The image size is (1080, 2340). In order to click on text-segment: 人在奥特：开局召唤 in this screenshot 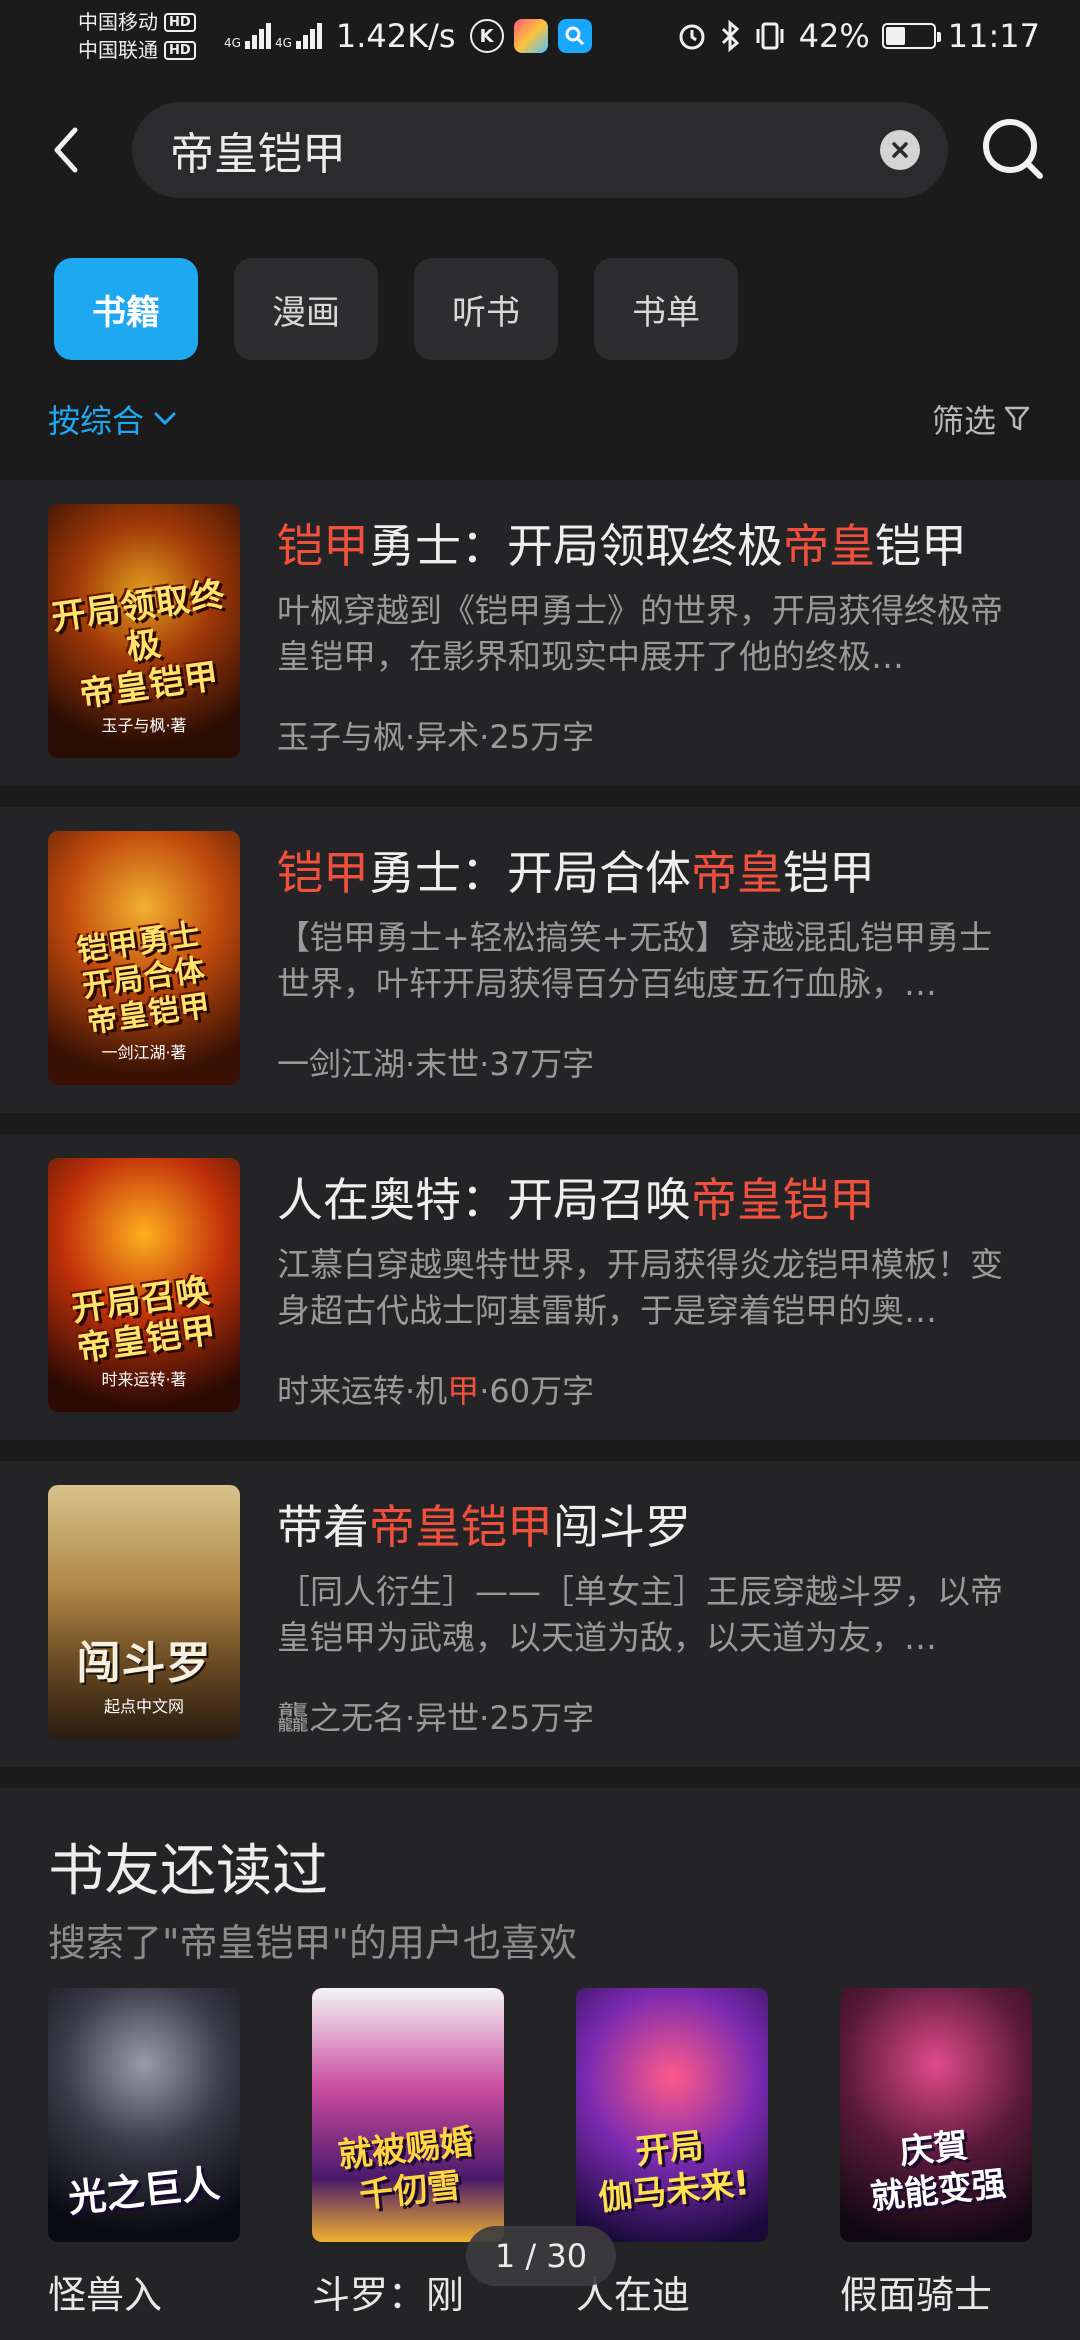, I will do `click(484, 1200)`.